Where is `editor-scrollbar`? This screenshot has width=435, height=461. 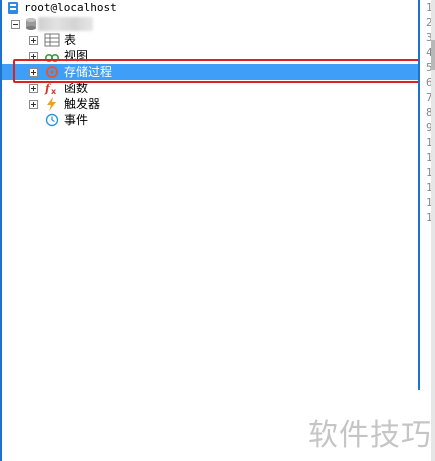
editor-scrollbar is located at coordinates (433, 230).